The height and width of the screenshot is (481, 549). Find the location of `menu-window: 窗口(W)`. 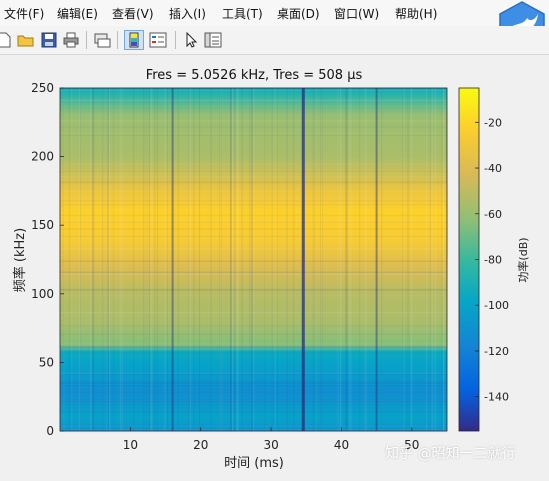

menu-window: 窗口(W) is located at coordinates (356, 13).